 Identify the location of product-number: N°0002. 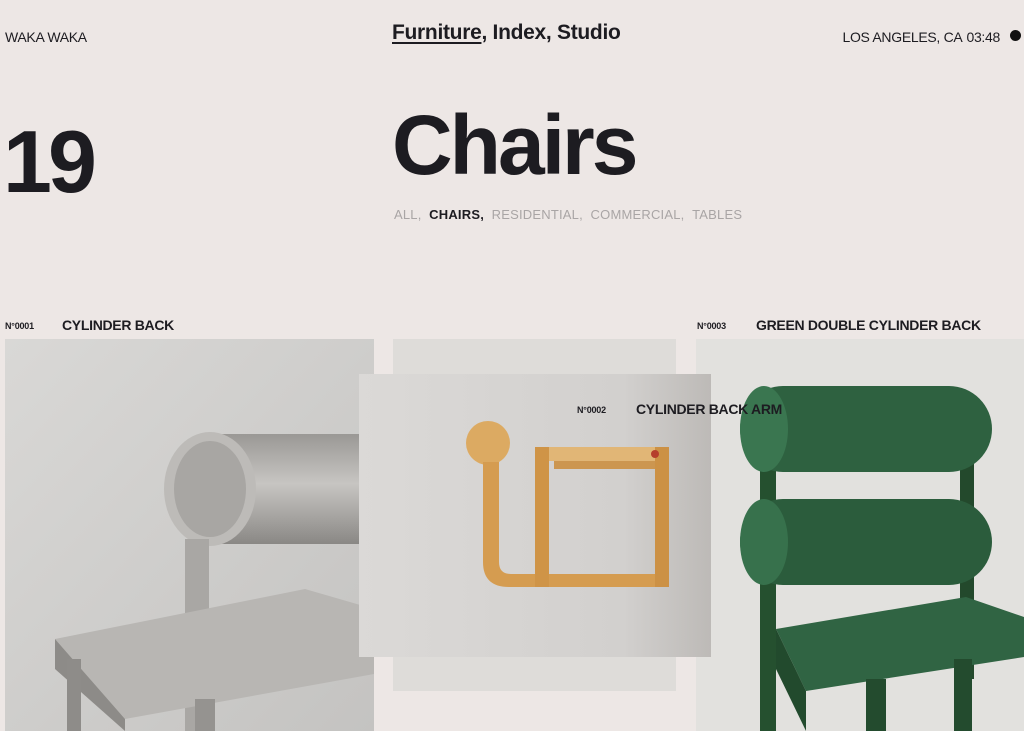
(591, 410).